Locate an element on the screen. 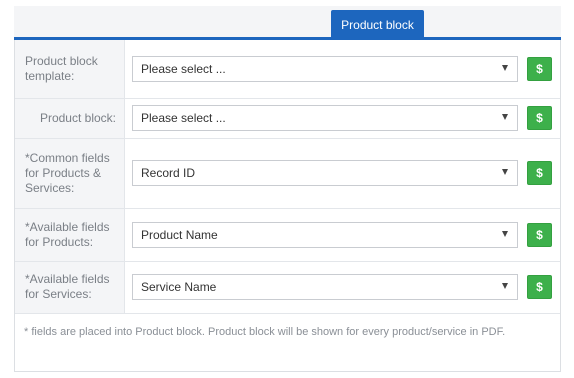  select-value: Record ID is located at coordinates (168, 173).